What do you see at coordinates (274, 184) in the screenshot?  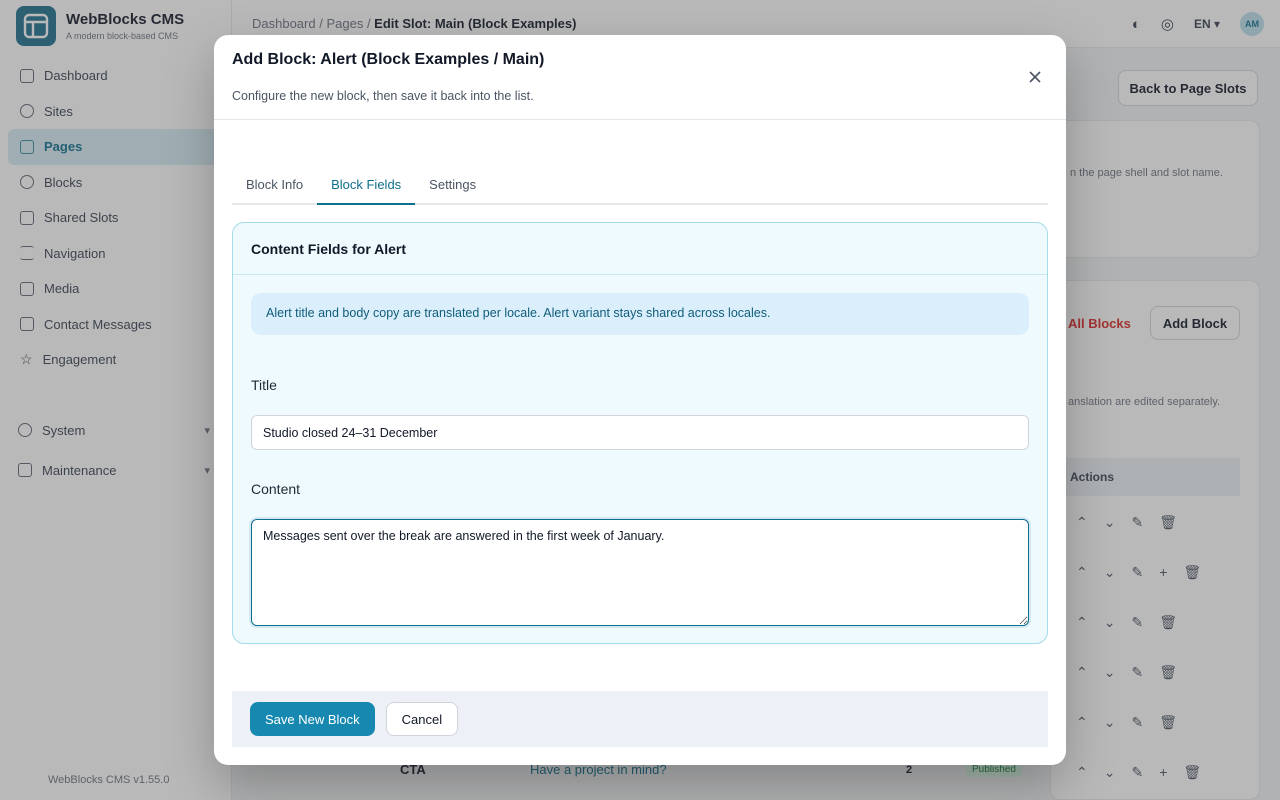 I see `tab-block-info: Block Info` at bounding box center [274, 184].